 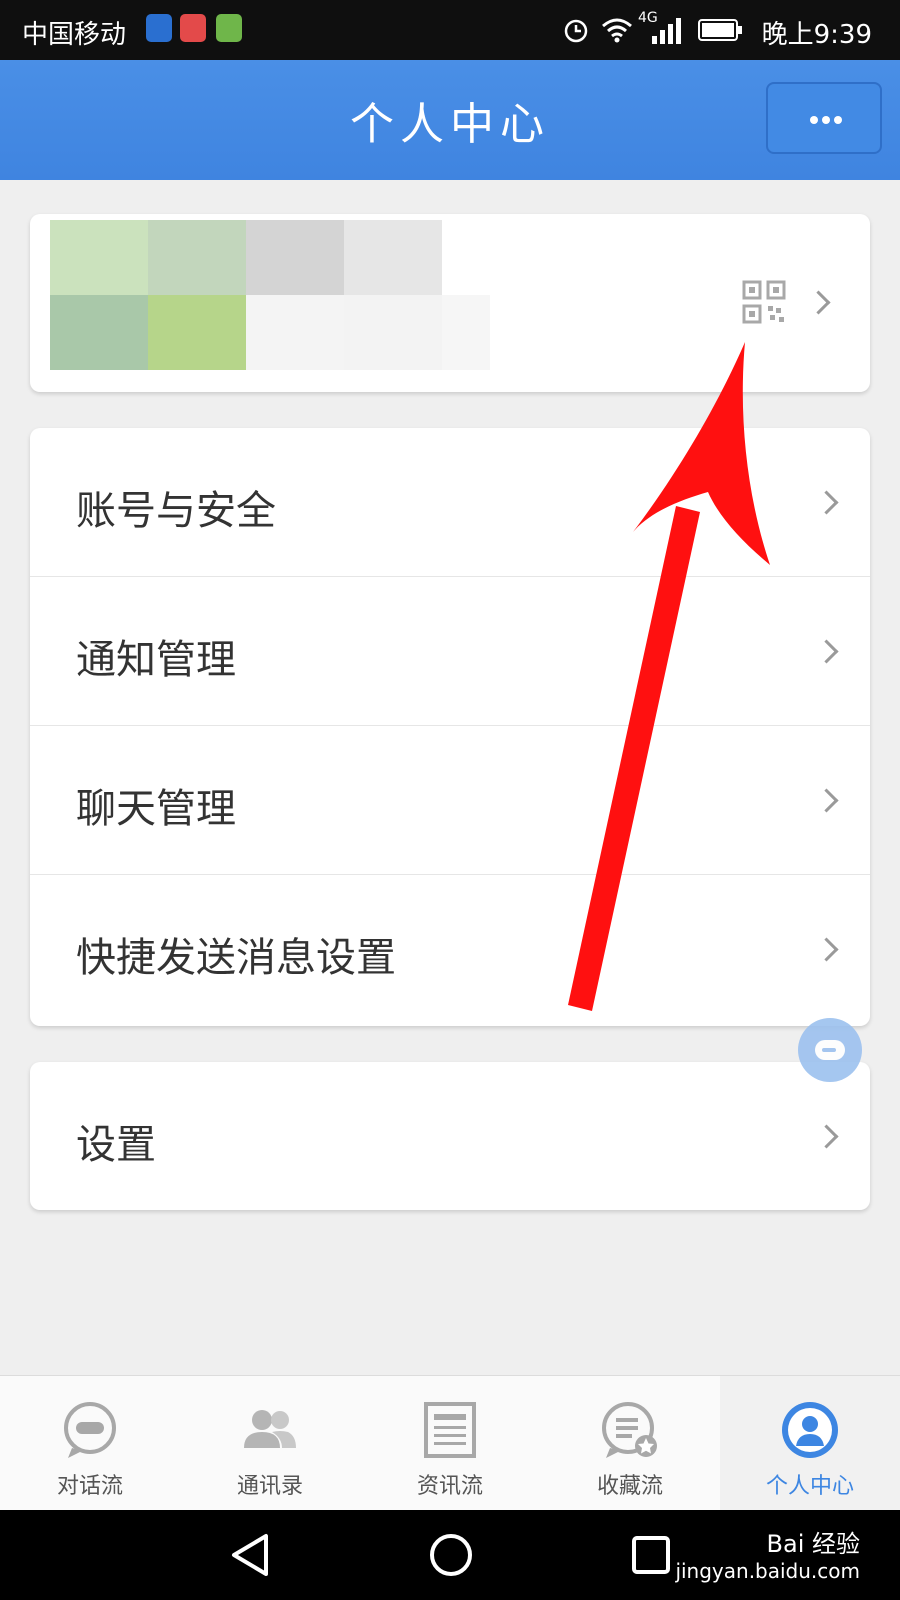 I want to click on arrow-head, so click(x=701, y=453).